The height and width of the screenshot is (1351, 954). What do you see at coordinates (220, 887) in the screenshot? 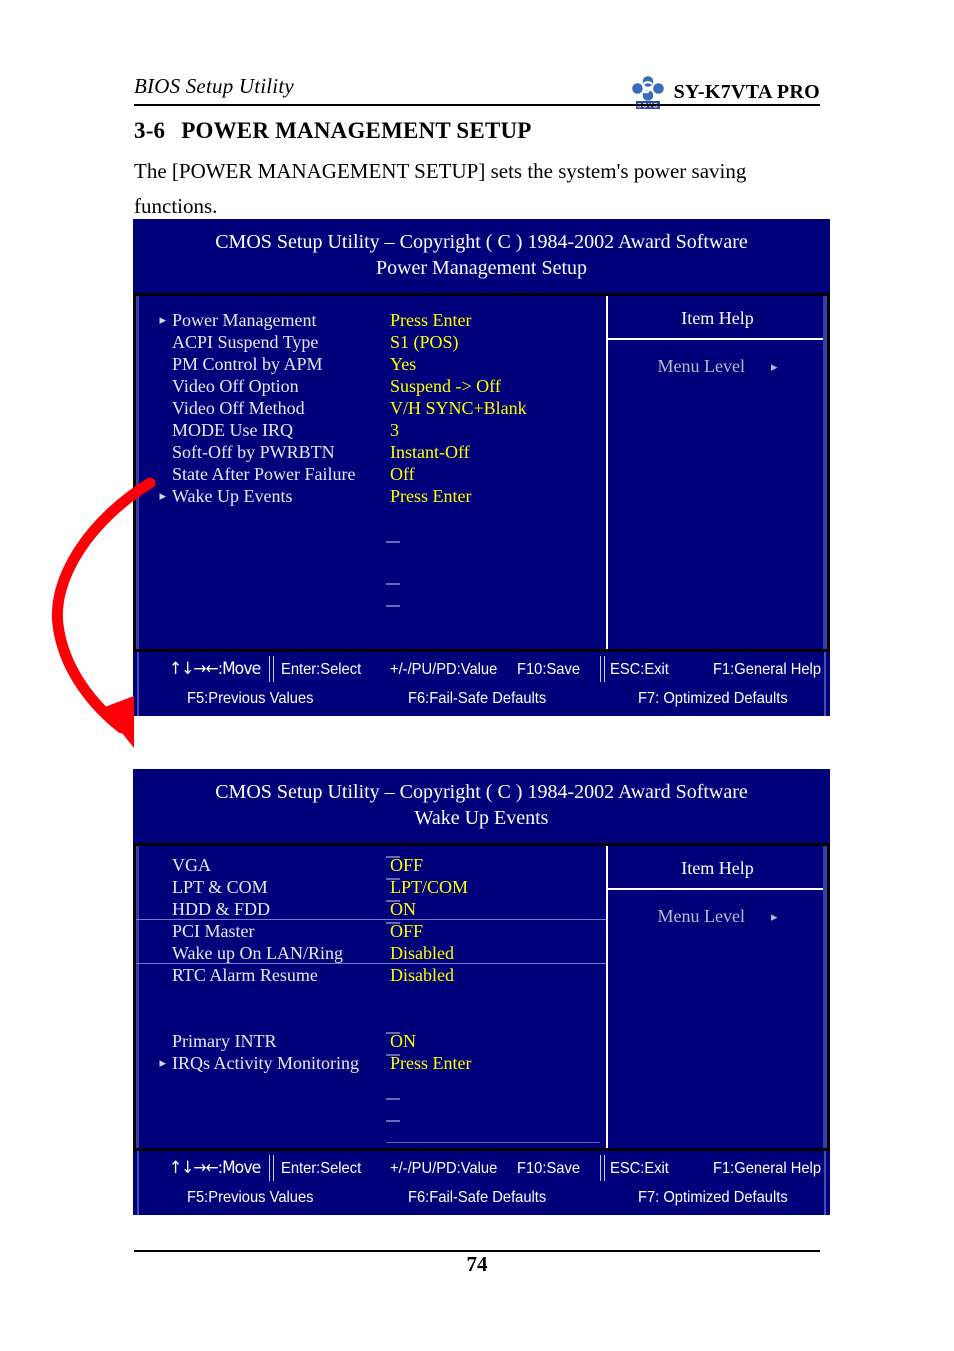
I see `setting-label: LPT & COM` at bounding box center [220, 887].